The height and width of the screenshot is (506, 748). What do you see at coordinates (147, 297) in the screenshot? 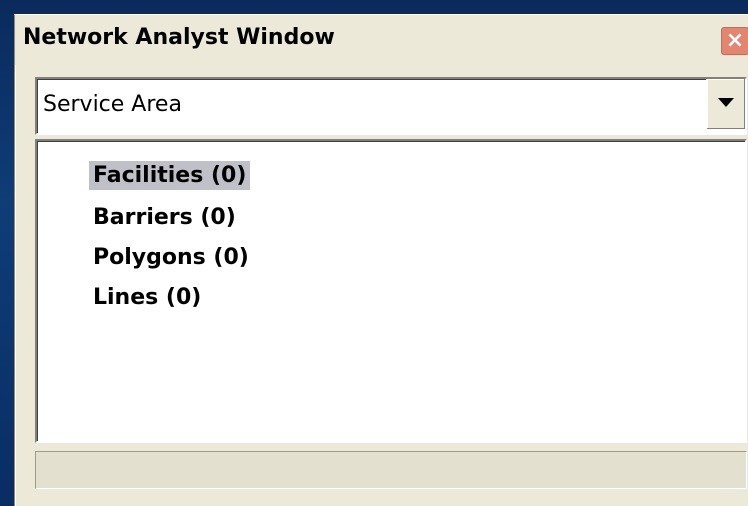
I see `tree-item-lines: Lines (0)` at bounding box center [147, 297].